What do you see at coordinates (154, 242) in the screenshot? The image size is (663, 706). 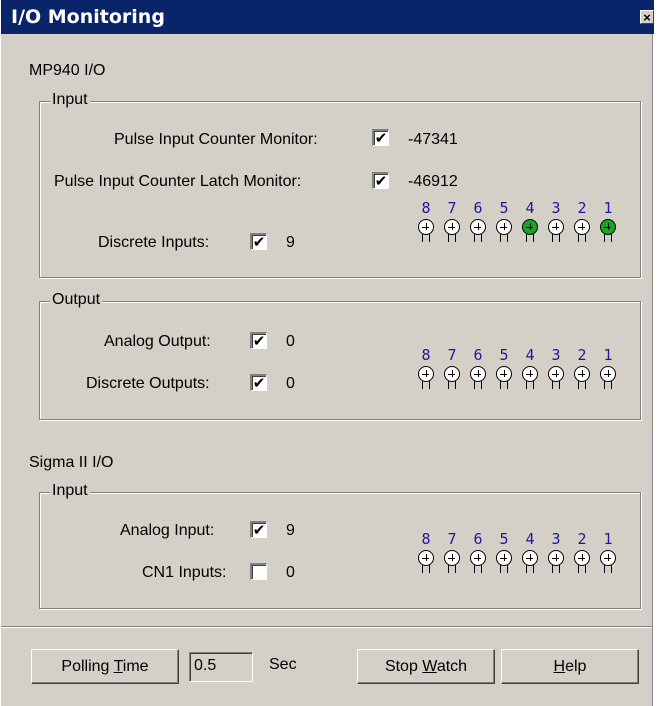 I see `discrete-inputs-label: Discrete Inputs:` at bounding box center [154, 242].